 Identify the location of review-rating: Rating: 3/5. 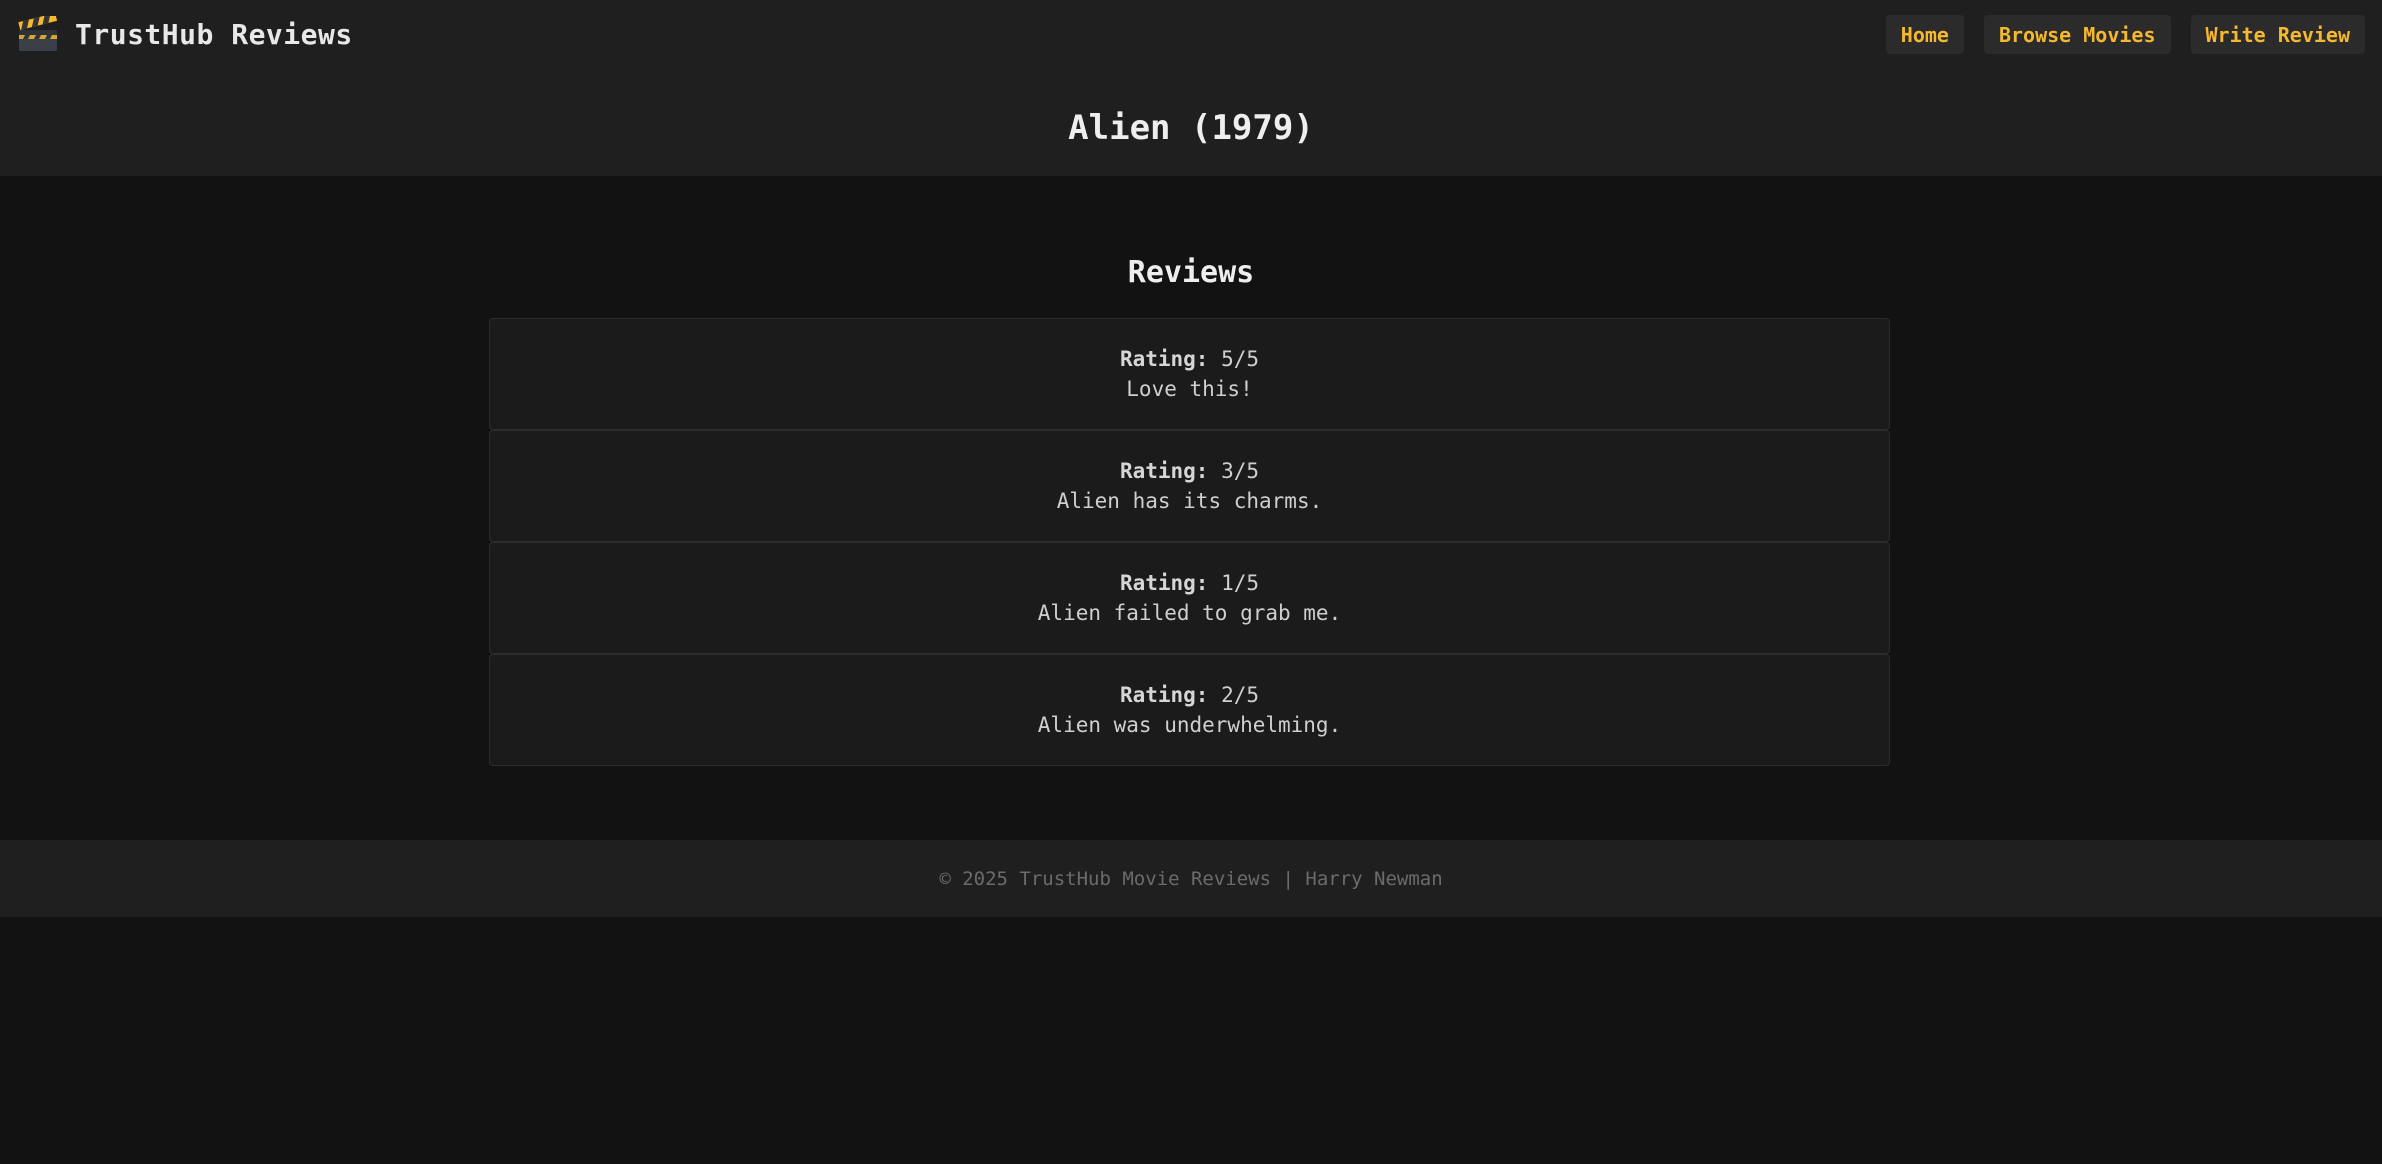
(1189, 471).